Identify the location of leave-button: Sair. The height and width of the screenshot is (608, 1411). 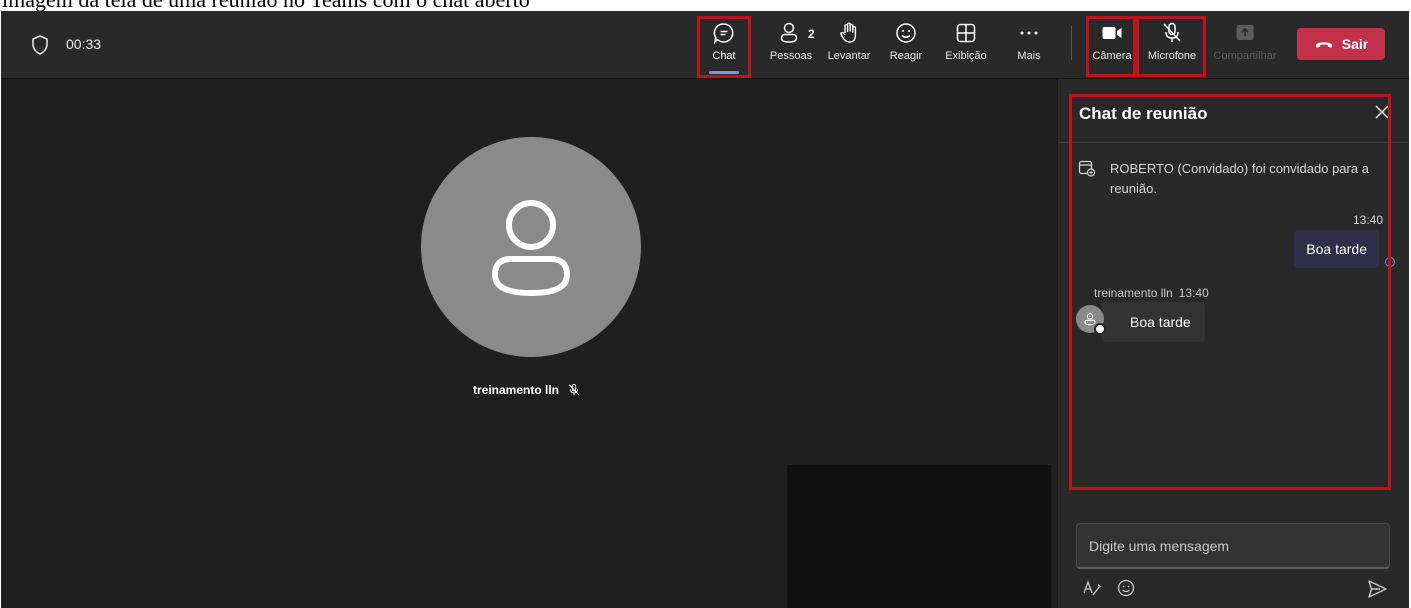
(1341, 44).